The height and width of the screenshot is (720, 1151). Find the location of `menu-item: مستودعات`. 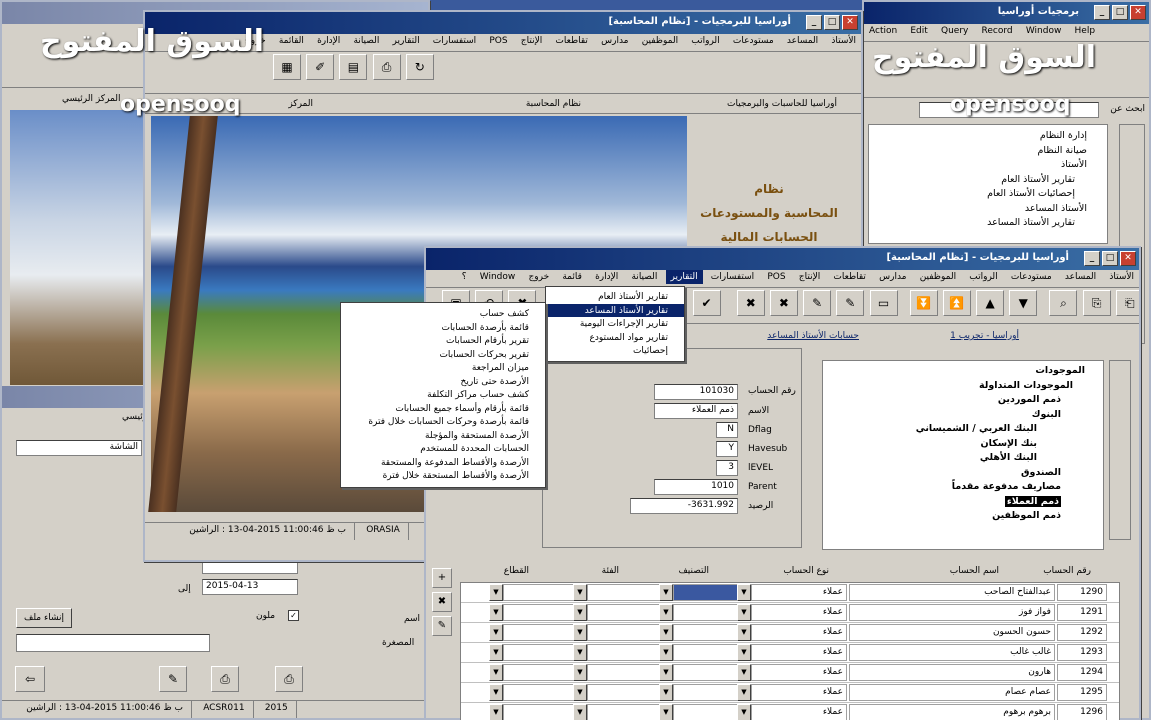

menu-item: مستودعات is located at coordinates (753, 41).